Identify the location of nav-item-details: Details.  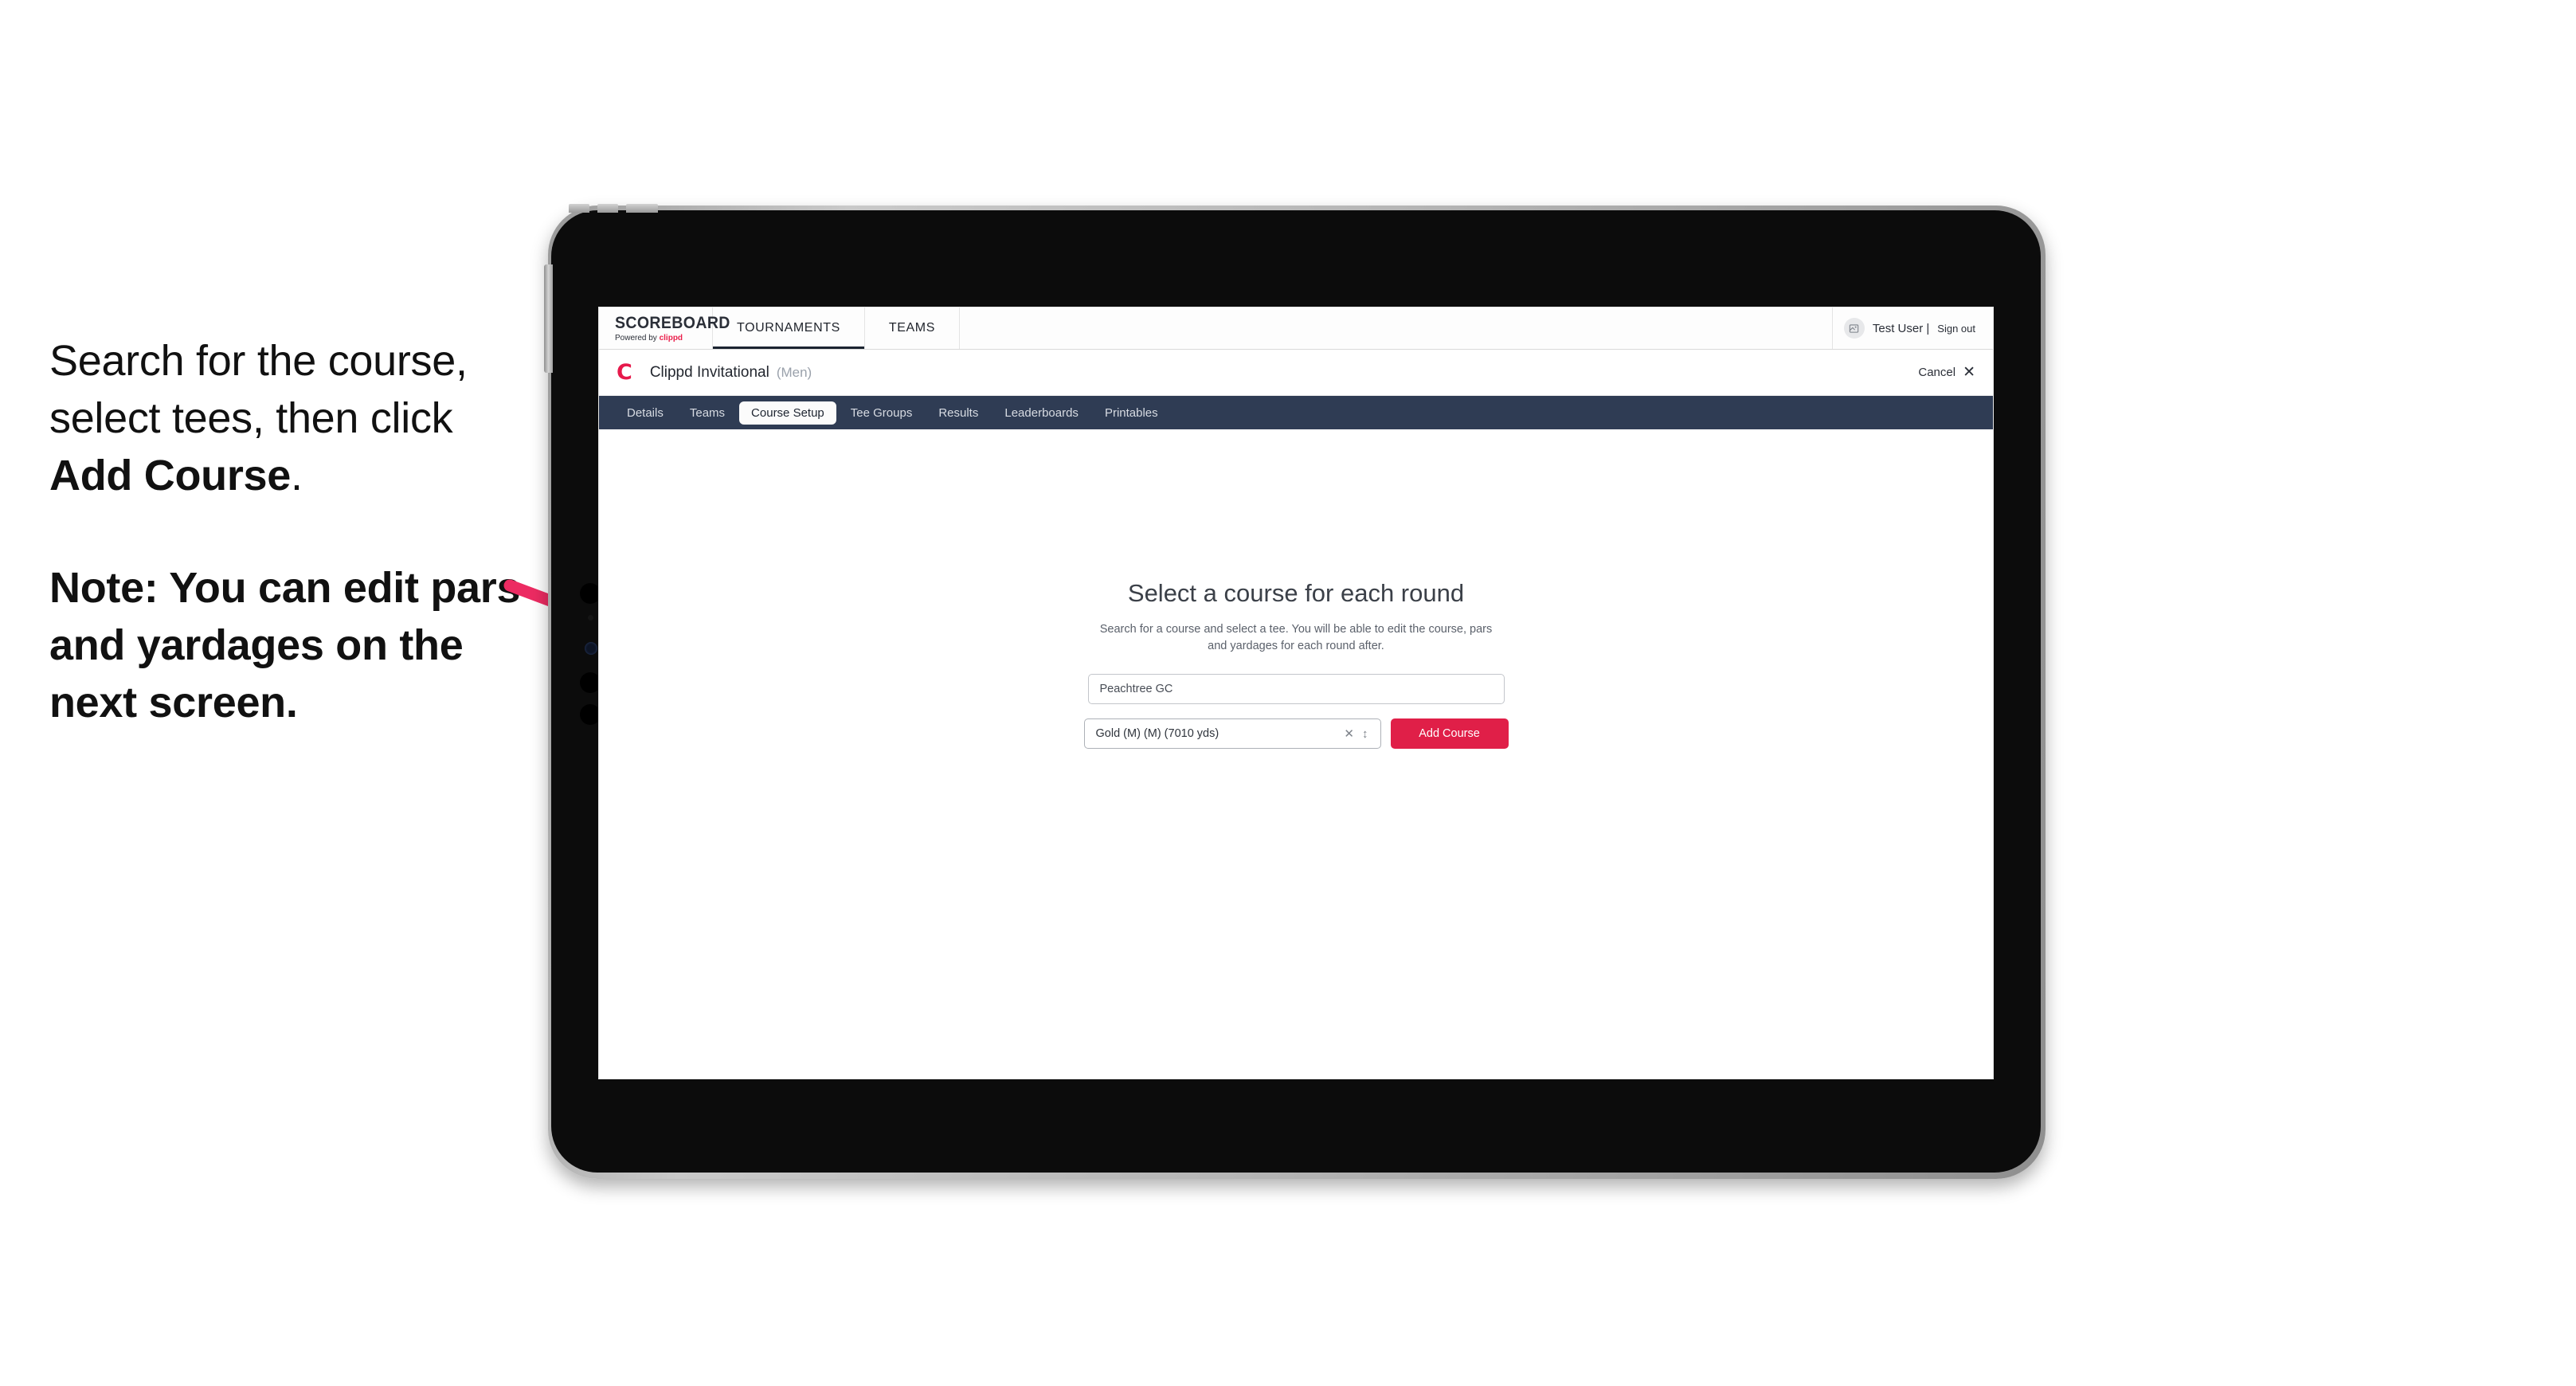
(645, 413).